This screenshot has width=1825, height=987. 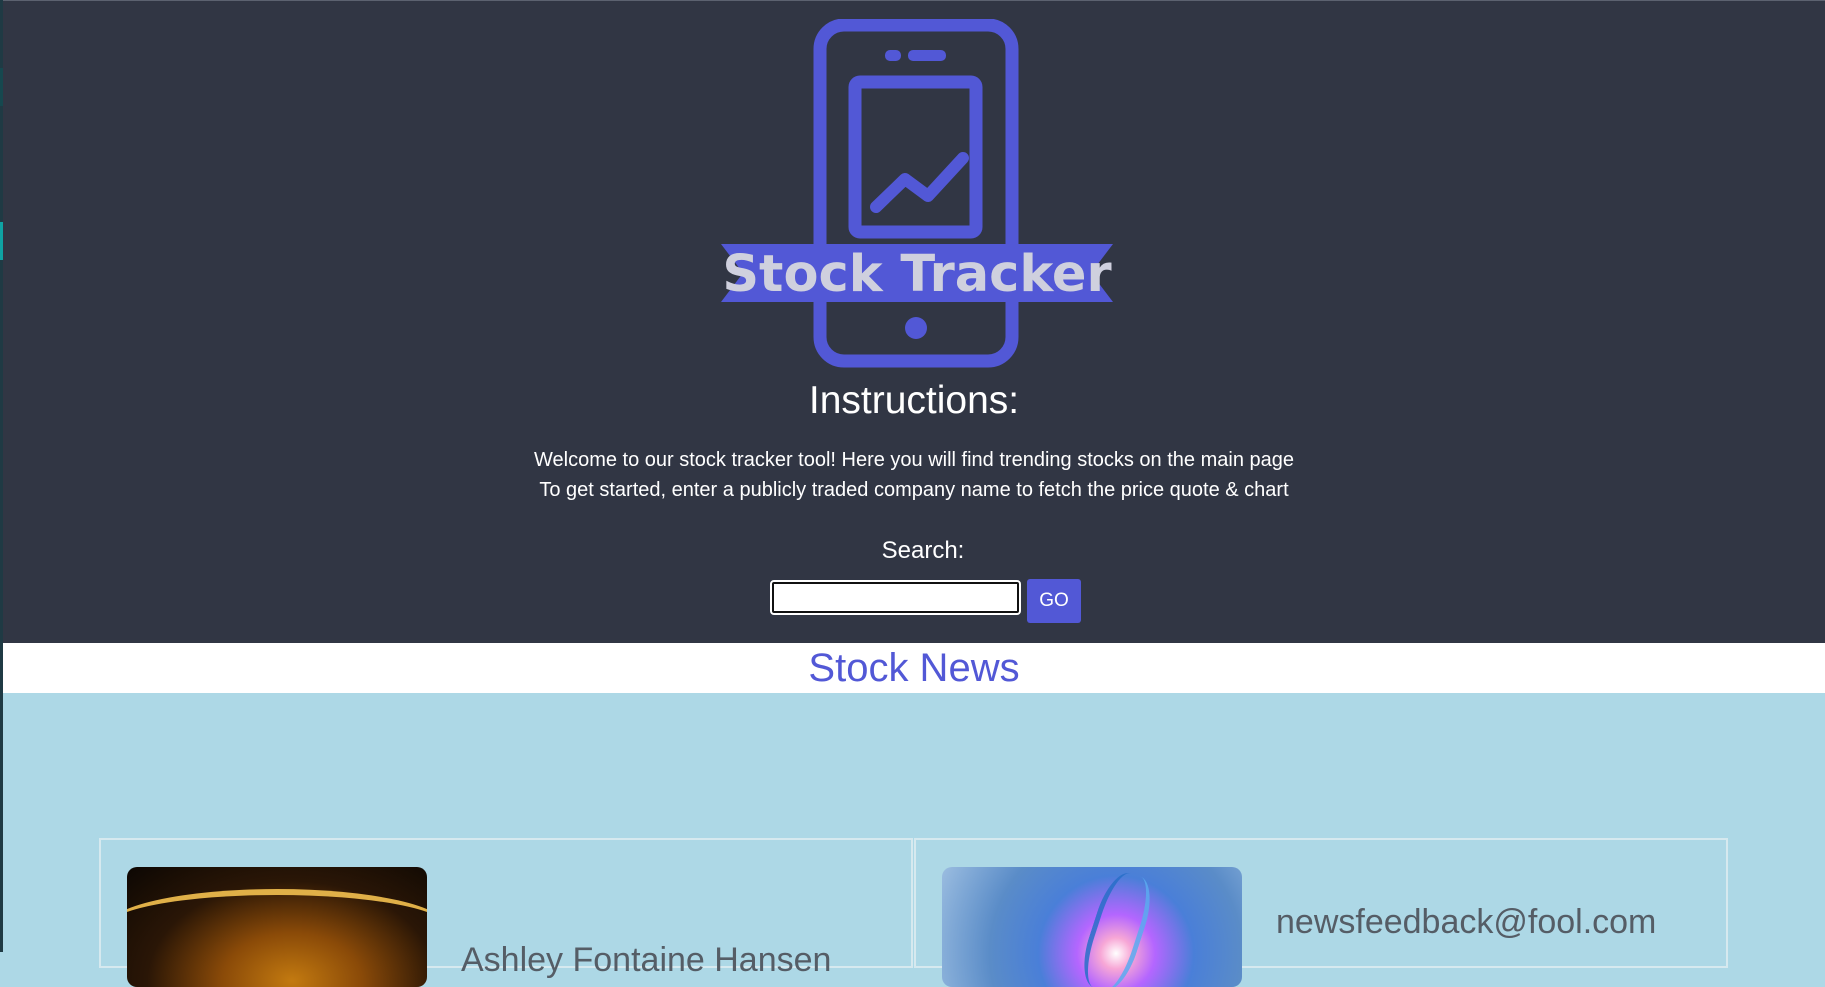 I want to click on stock-news-bar: Stock News, so click(x=914, y=668).